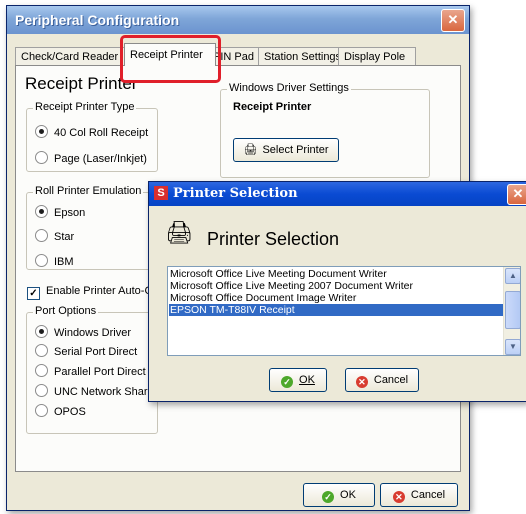 Image resolution: width=526 pixels, height=514 pixels. I want to click on radio-ibm: IBM, so click(54, 261).